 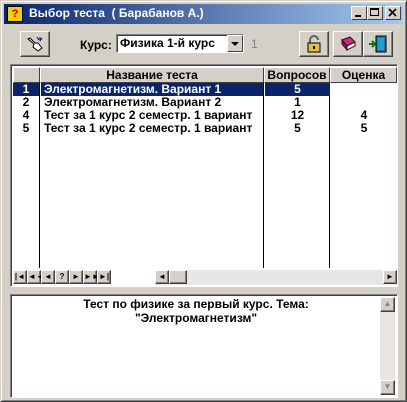 I want to click on row-number: 2, so click(x=26, y=102).